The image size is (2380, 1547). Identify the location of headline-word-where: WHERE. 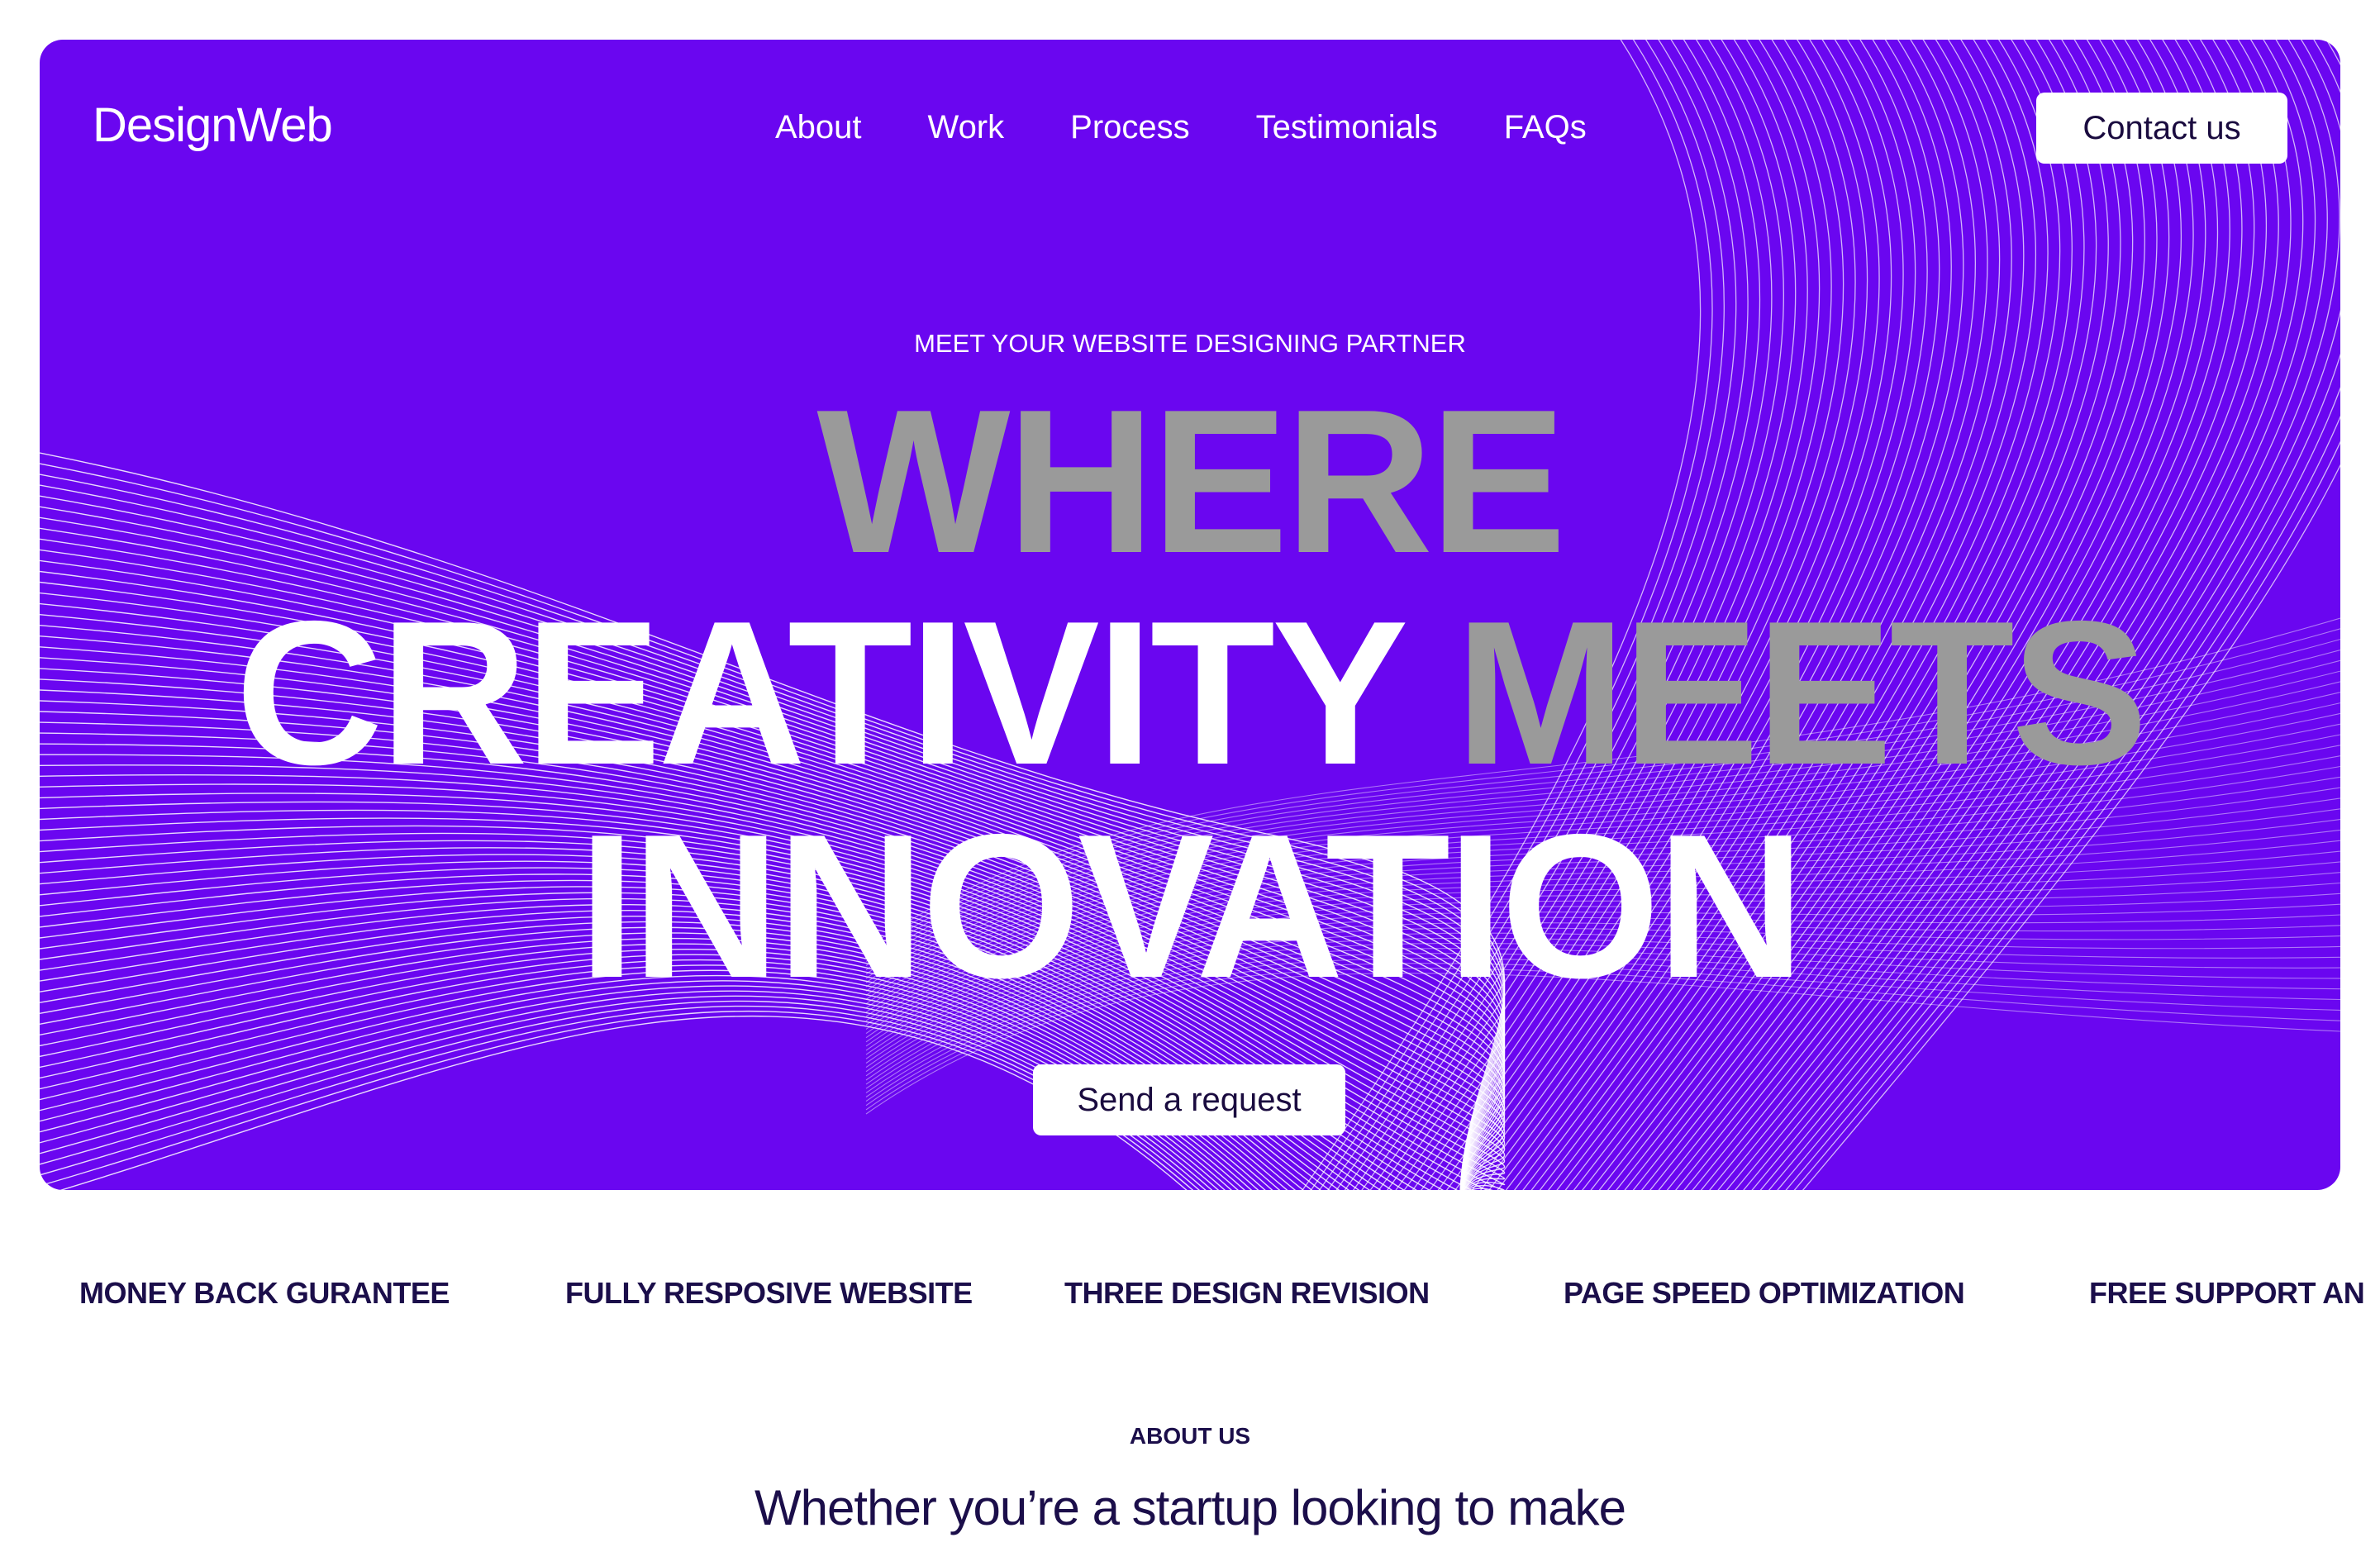
(1191, 481).